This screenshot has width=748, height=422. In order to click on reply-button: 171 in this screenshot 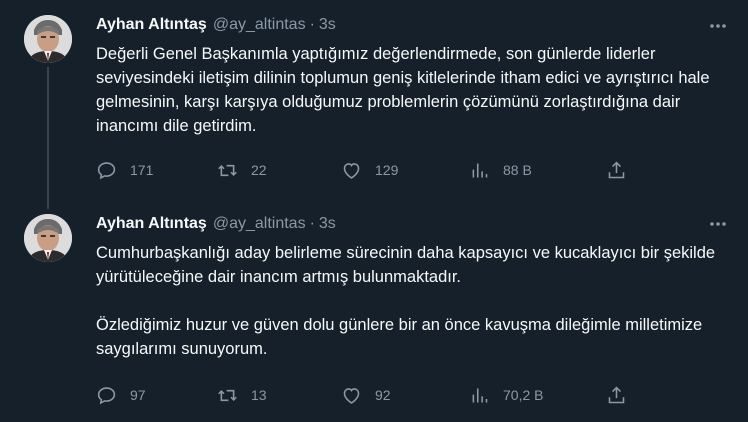, I will do `click(124, 170)`.